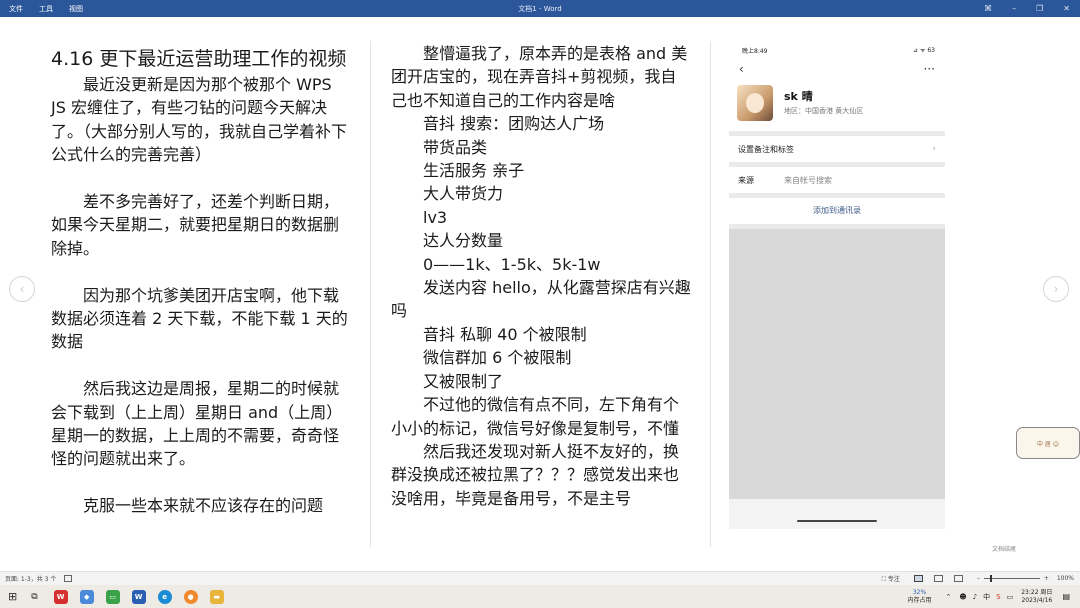  What do you see at coordinates (497, 358) in the screenshot?
I see `paragraph: 微信群加 6 个被限制` at bounding box center [497, 358].